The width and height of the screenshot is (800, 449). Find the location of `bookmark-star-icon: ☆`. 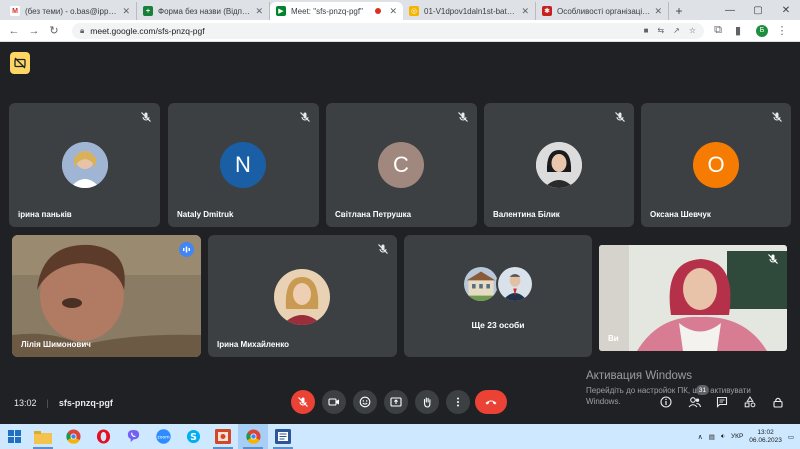

bookmark-star-icon: ☆ is located at coordinates (692, 30).